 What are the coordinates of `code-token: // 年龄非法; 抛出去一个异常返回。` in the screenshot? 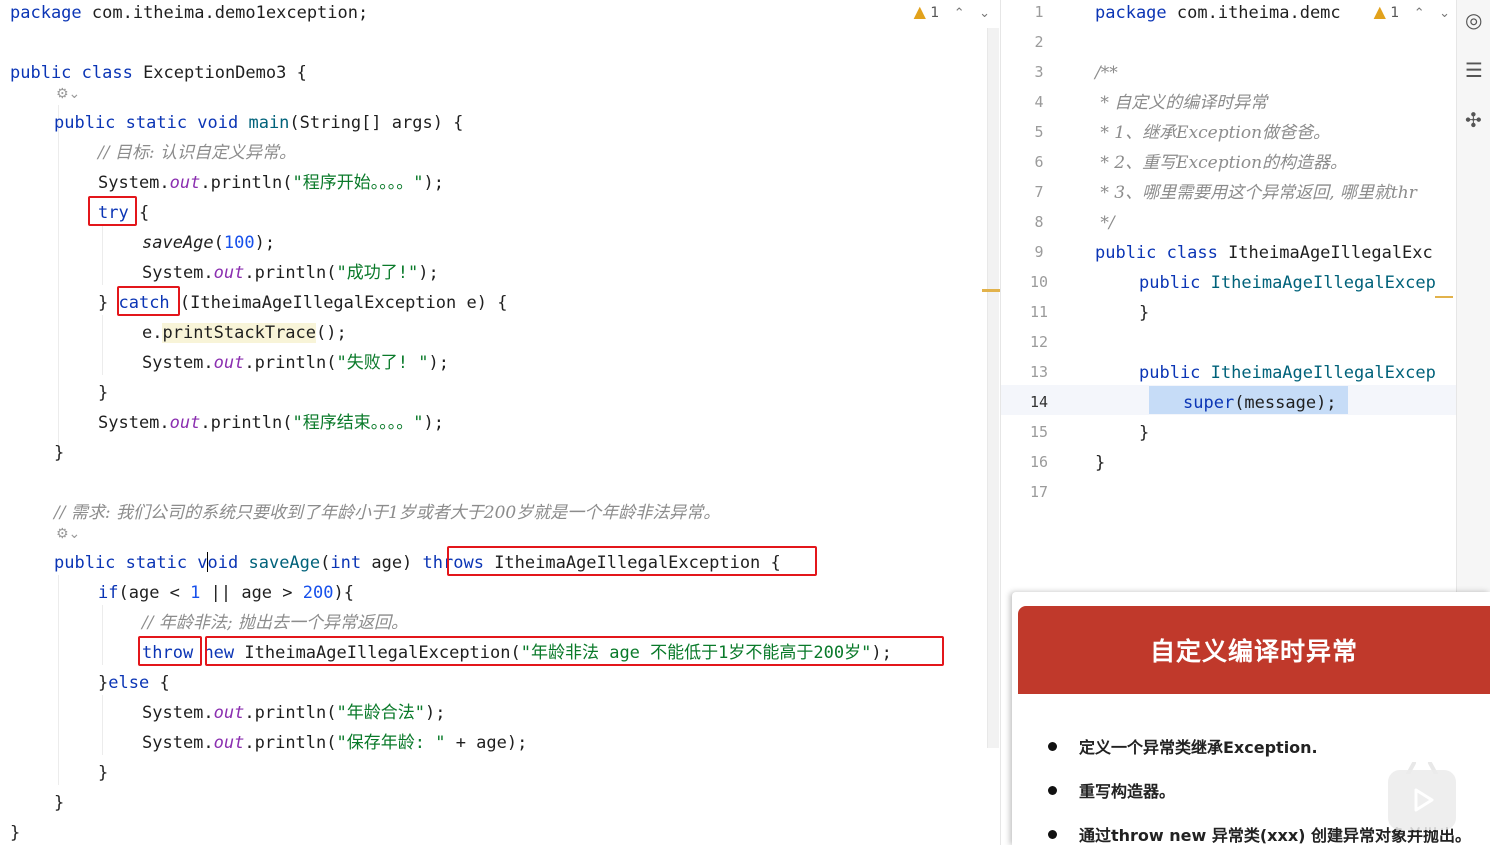 It's located at (275, 623).